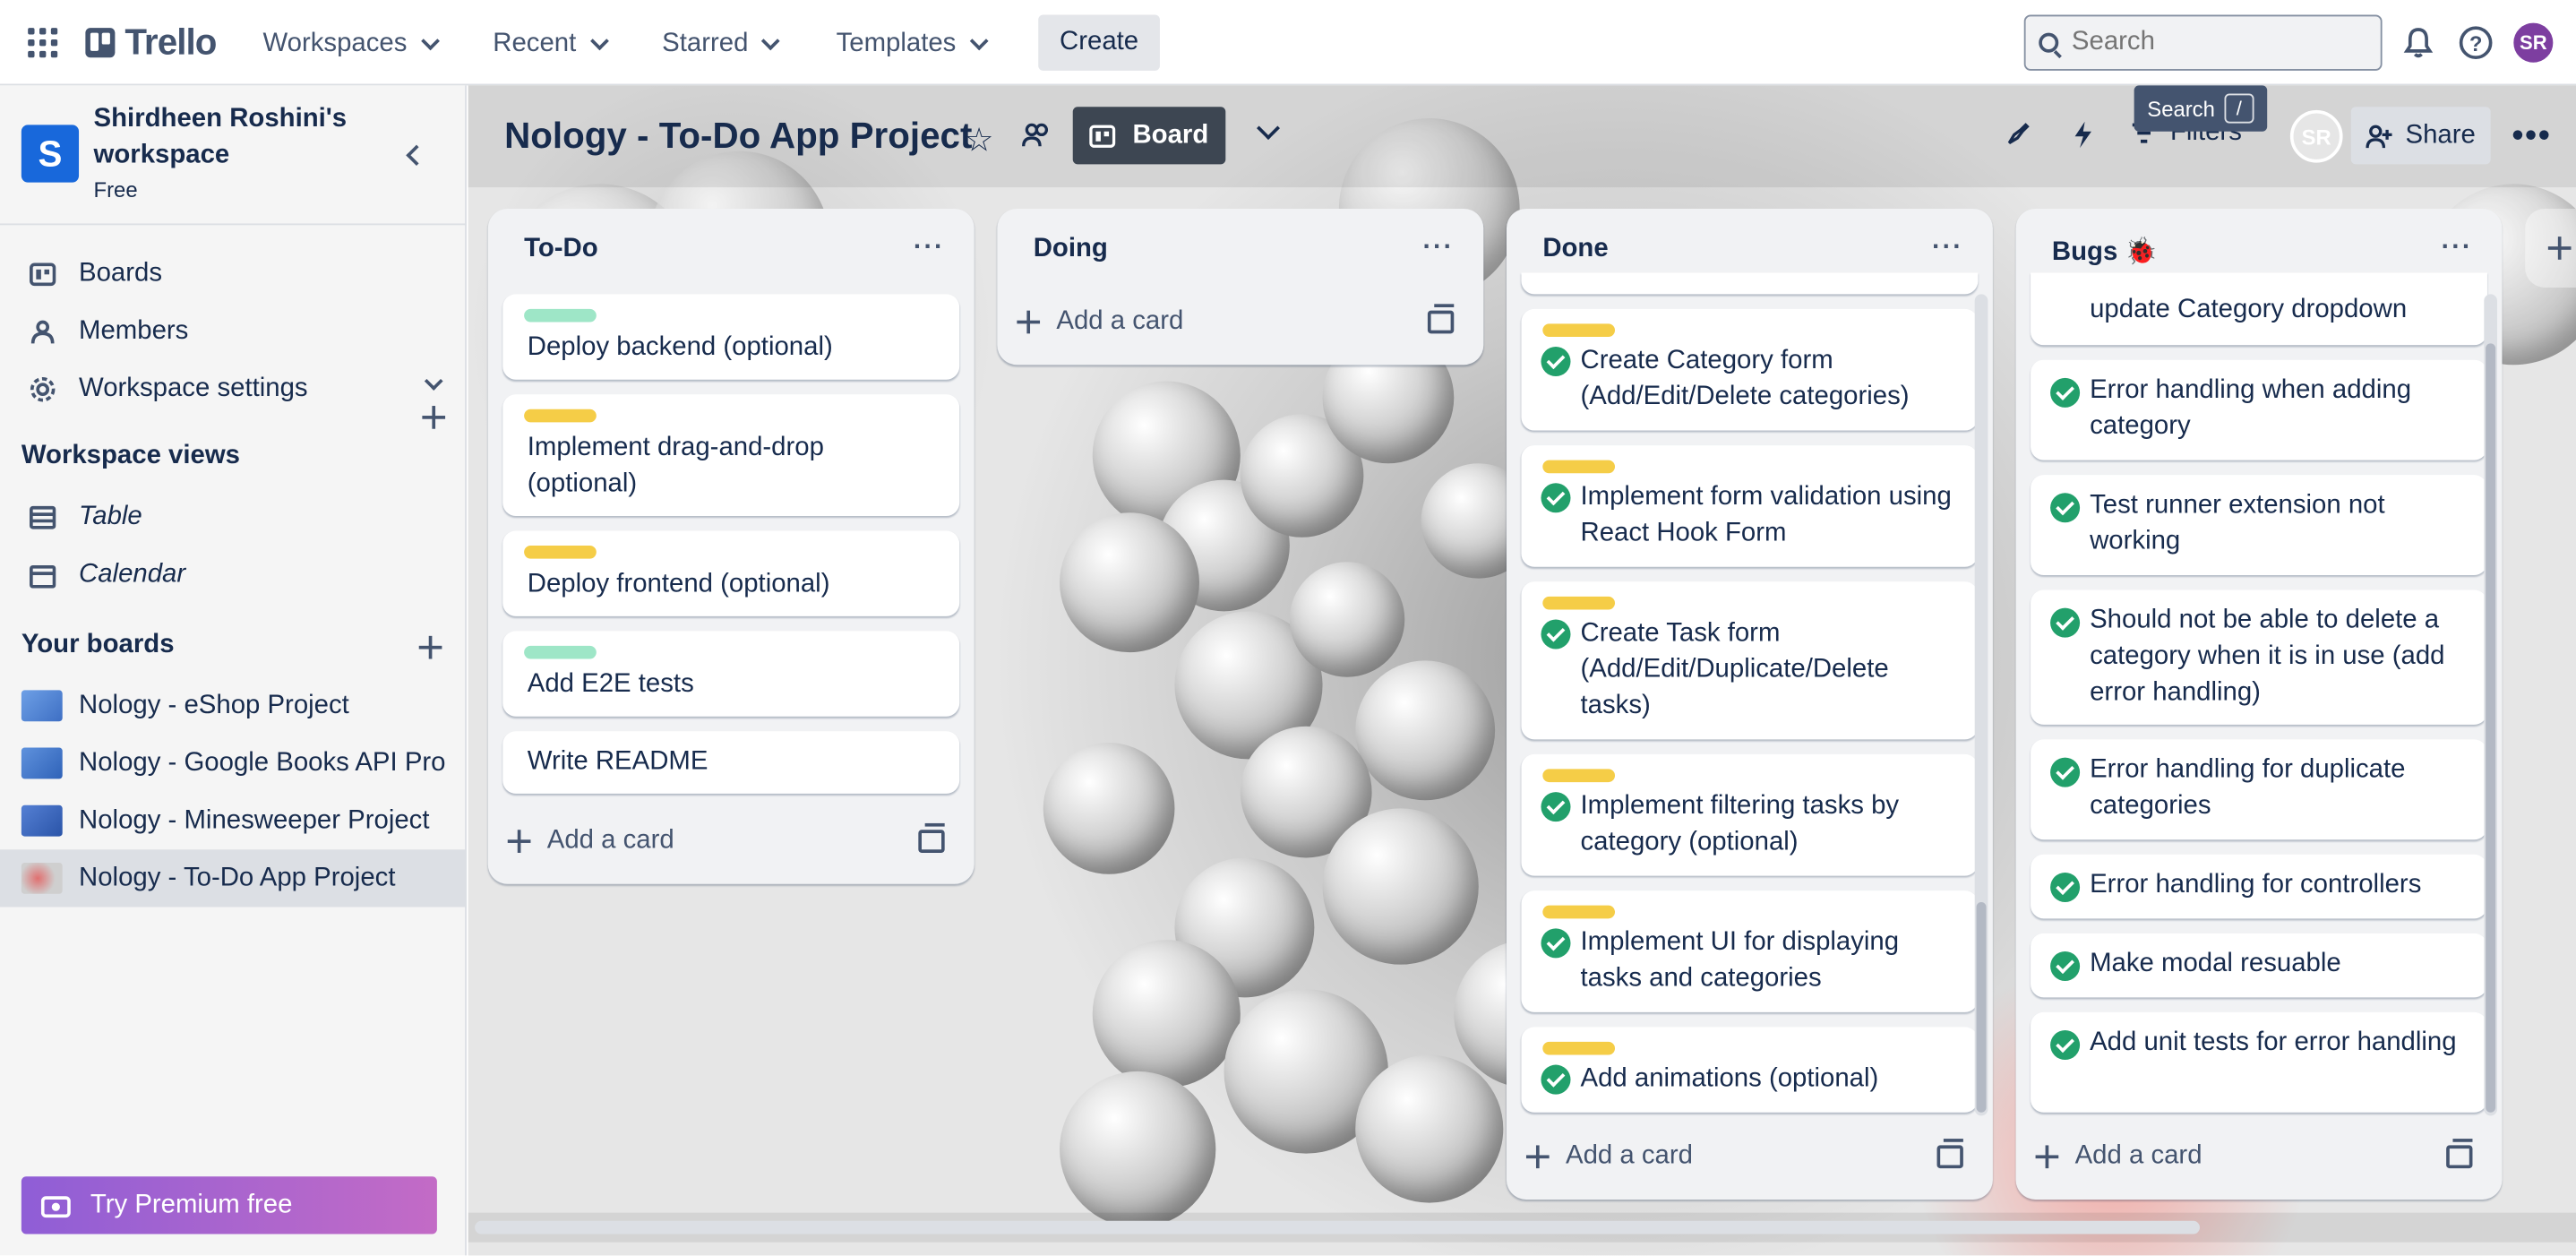 This screenshot has width=2576, height=1256. What do you see at coordinates (721, 44) in the screenshot?
I see `starred-menu: Starred` at bounding box center [721, 44].